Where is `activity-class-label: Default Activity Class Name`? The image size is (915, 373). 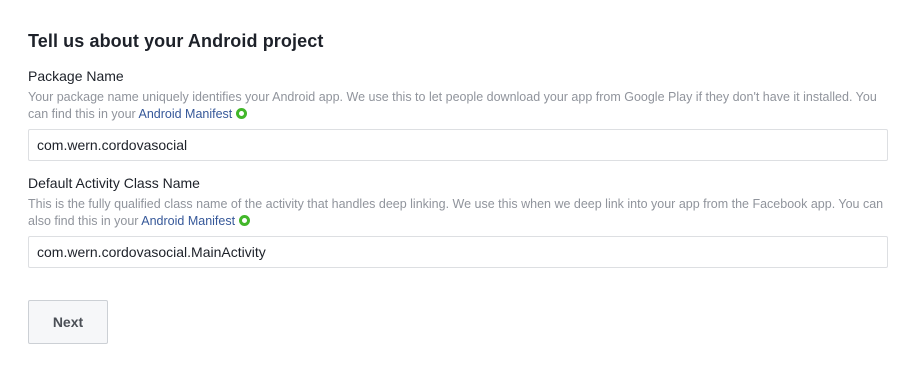 activity-class-label: Default Activity Class Name is located at coordinates (114, 183).